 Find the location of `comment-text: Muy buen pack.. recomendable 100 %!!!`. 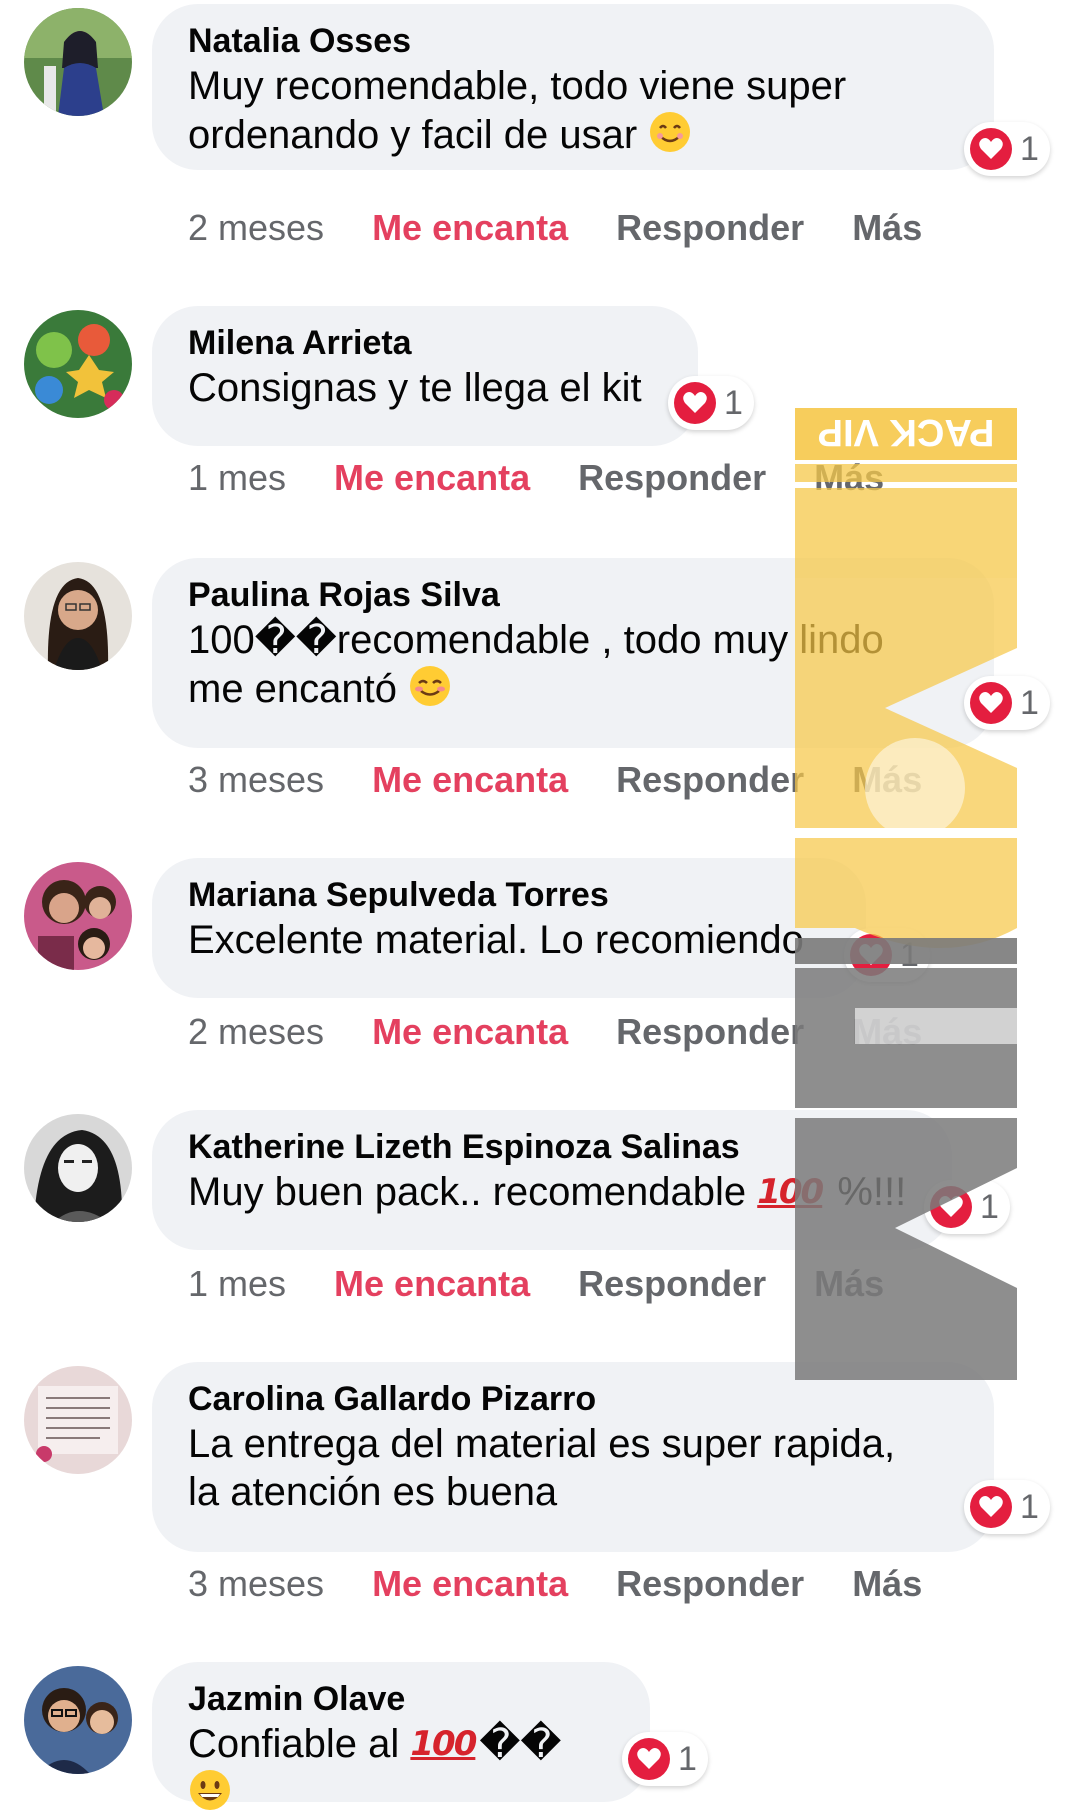

comment-text: Muy buen pack.. recomendable 100 %!!! is located at coordinates (547, 1192).